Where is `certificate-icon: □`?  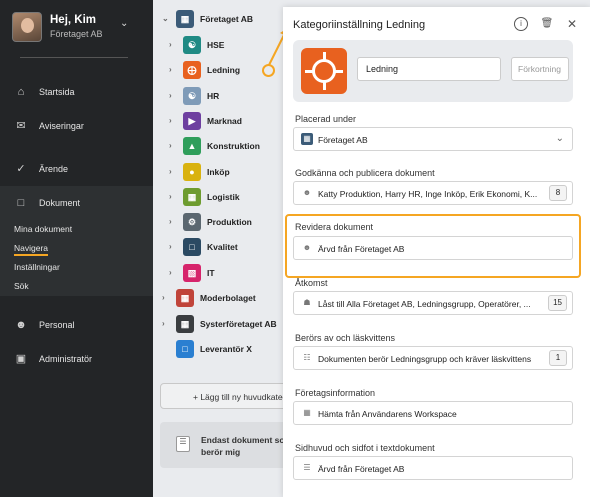
certificate-icon: □ is located at coordinates (192, 247).